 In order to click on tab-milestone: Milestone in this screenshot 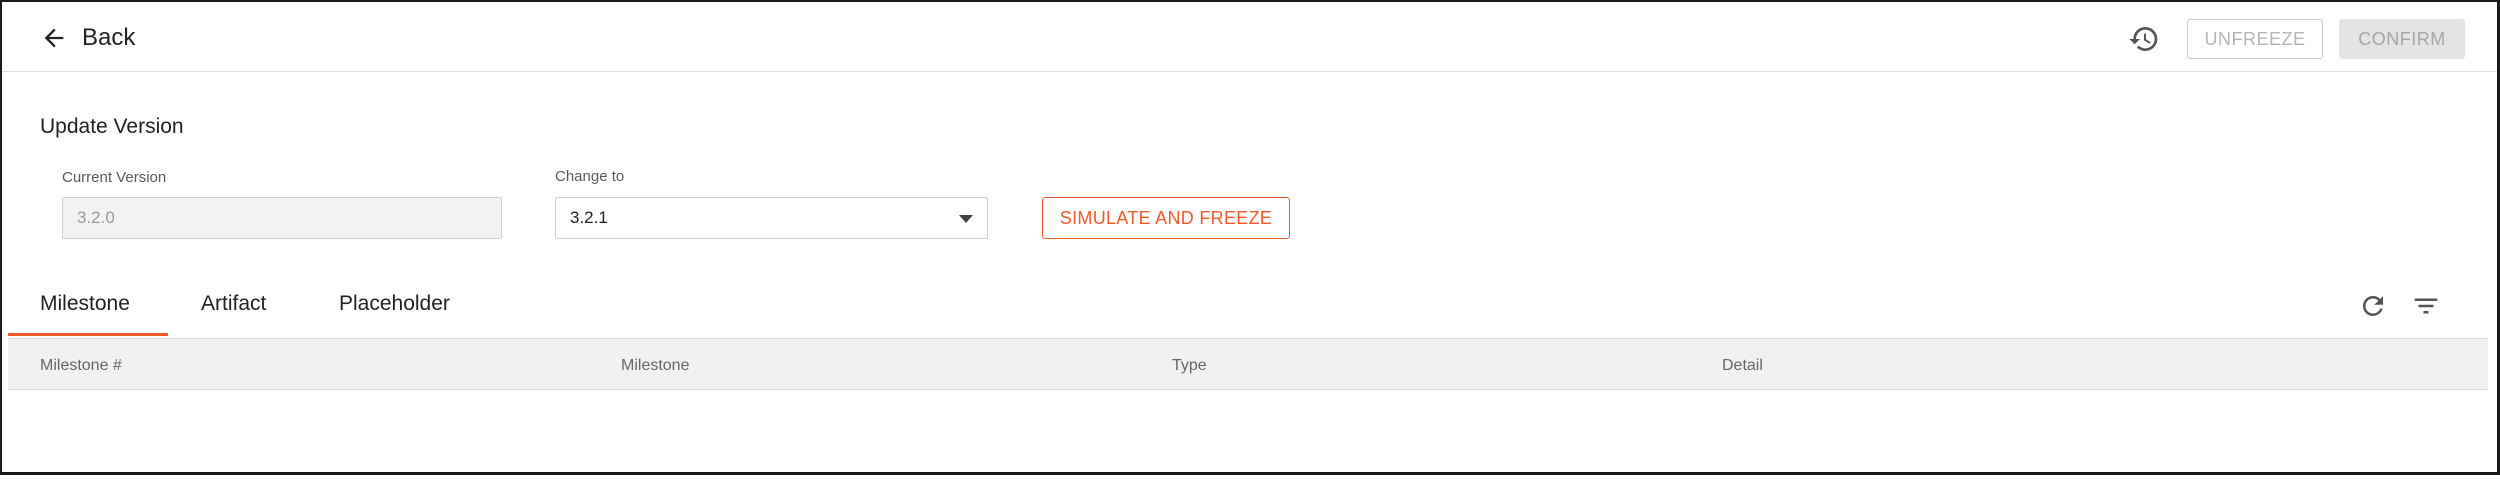, I will do `click(85, 304)`.